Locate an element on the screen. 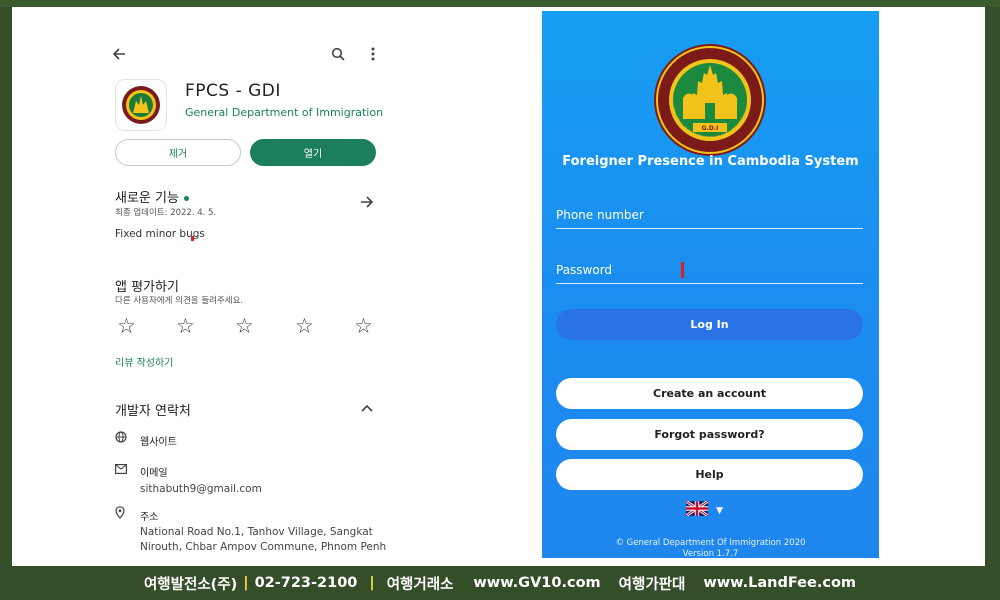 This screenshot has height=600, width=1000. search-icon is located at coordinates (338, 54).